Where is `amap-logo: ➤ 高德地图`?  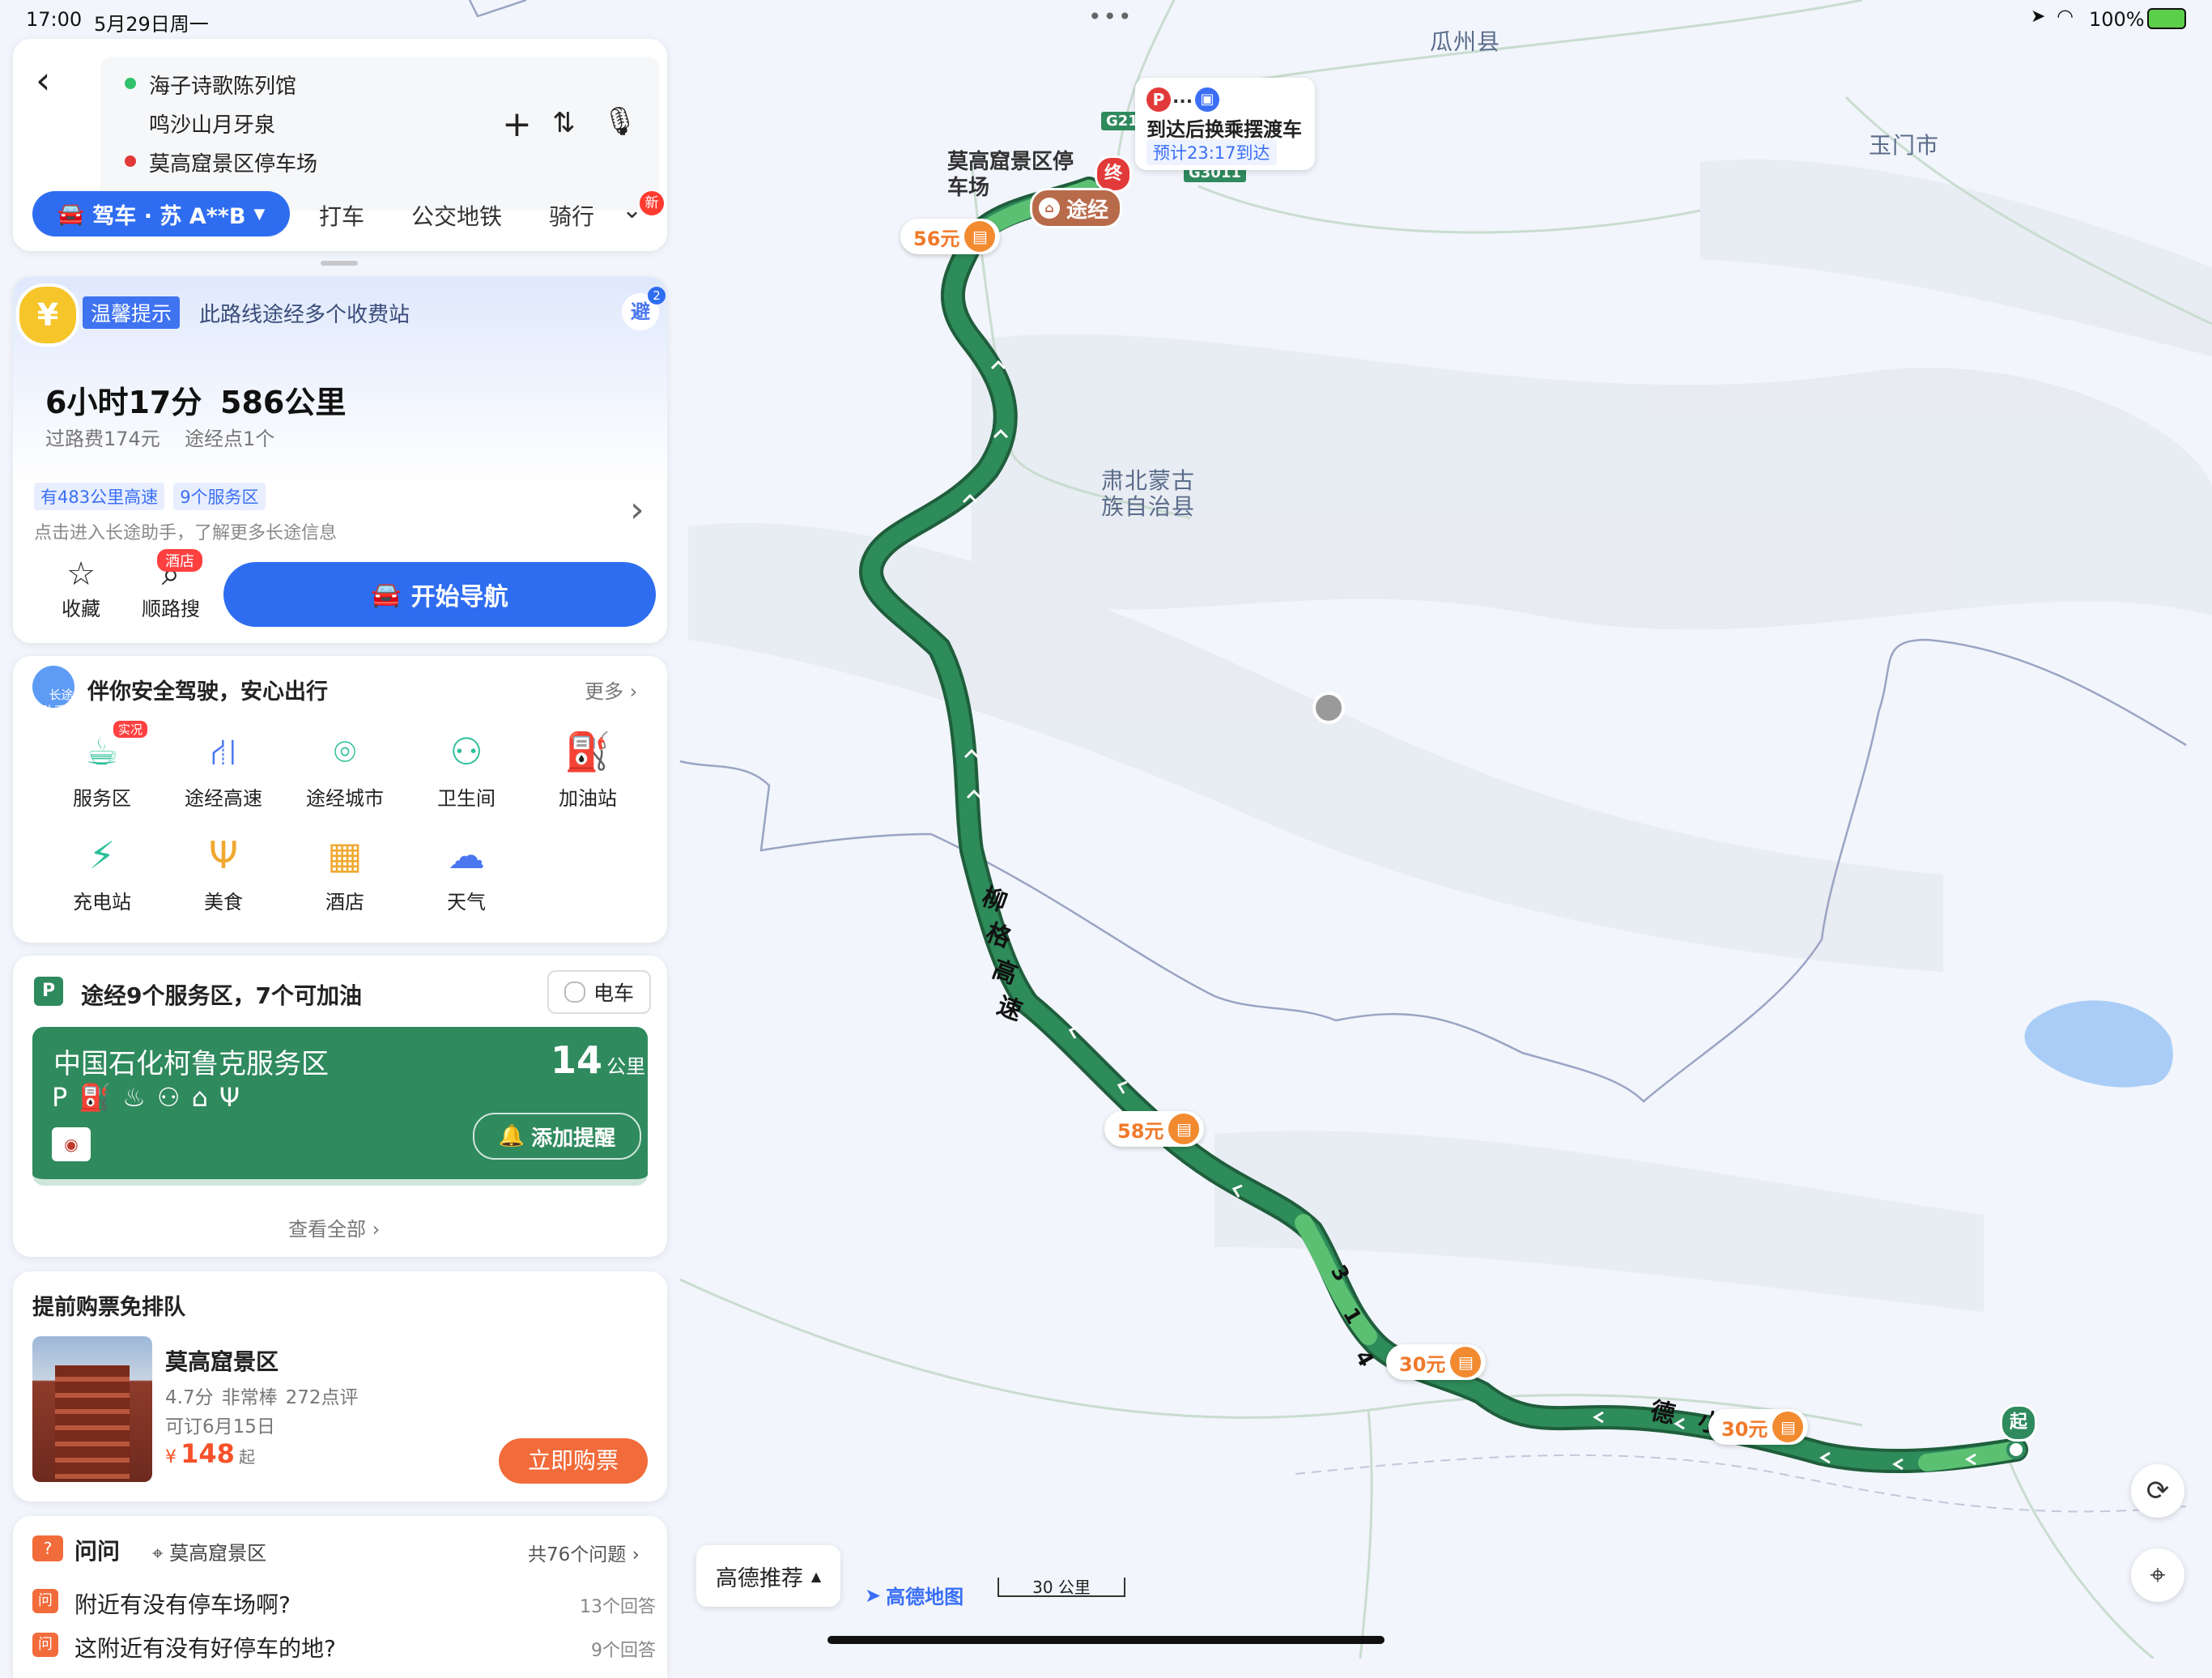 amap-logo: ➤ 高德地图 is located at coordinates (914, 1595).